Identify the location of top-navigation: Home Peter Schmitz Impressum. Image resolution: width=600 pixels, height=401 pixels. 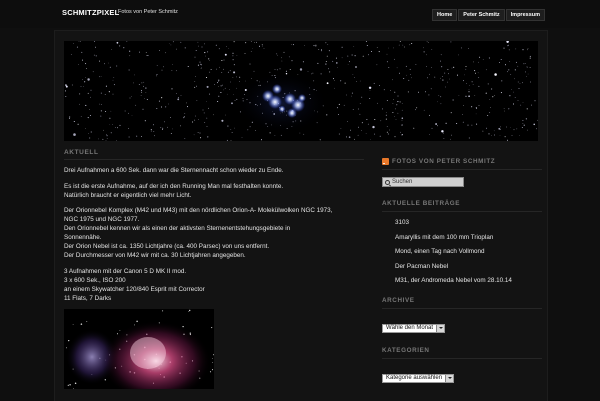
(489, 15).